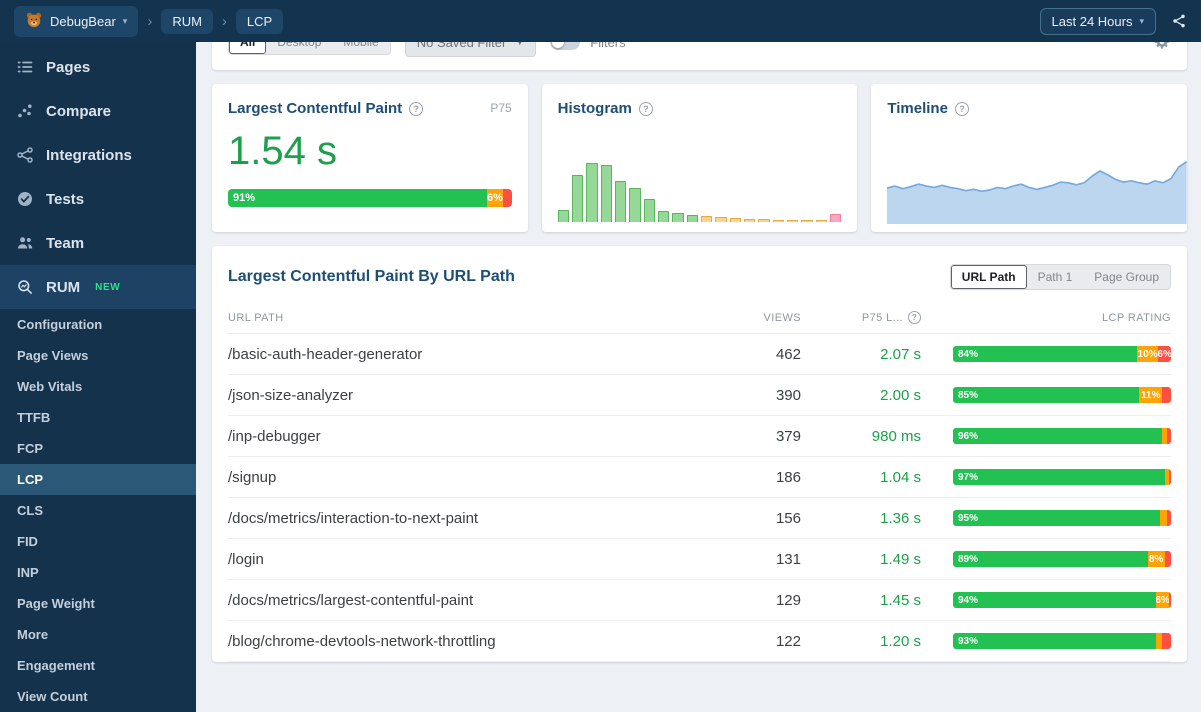  I want to click on sidebar-subitem-cls: CLS, so click(98, 510).